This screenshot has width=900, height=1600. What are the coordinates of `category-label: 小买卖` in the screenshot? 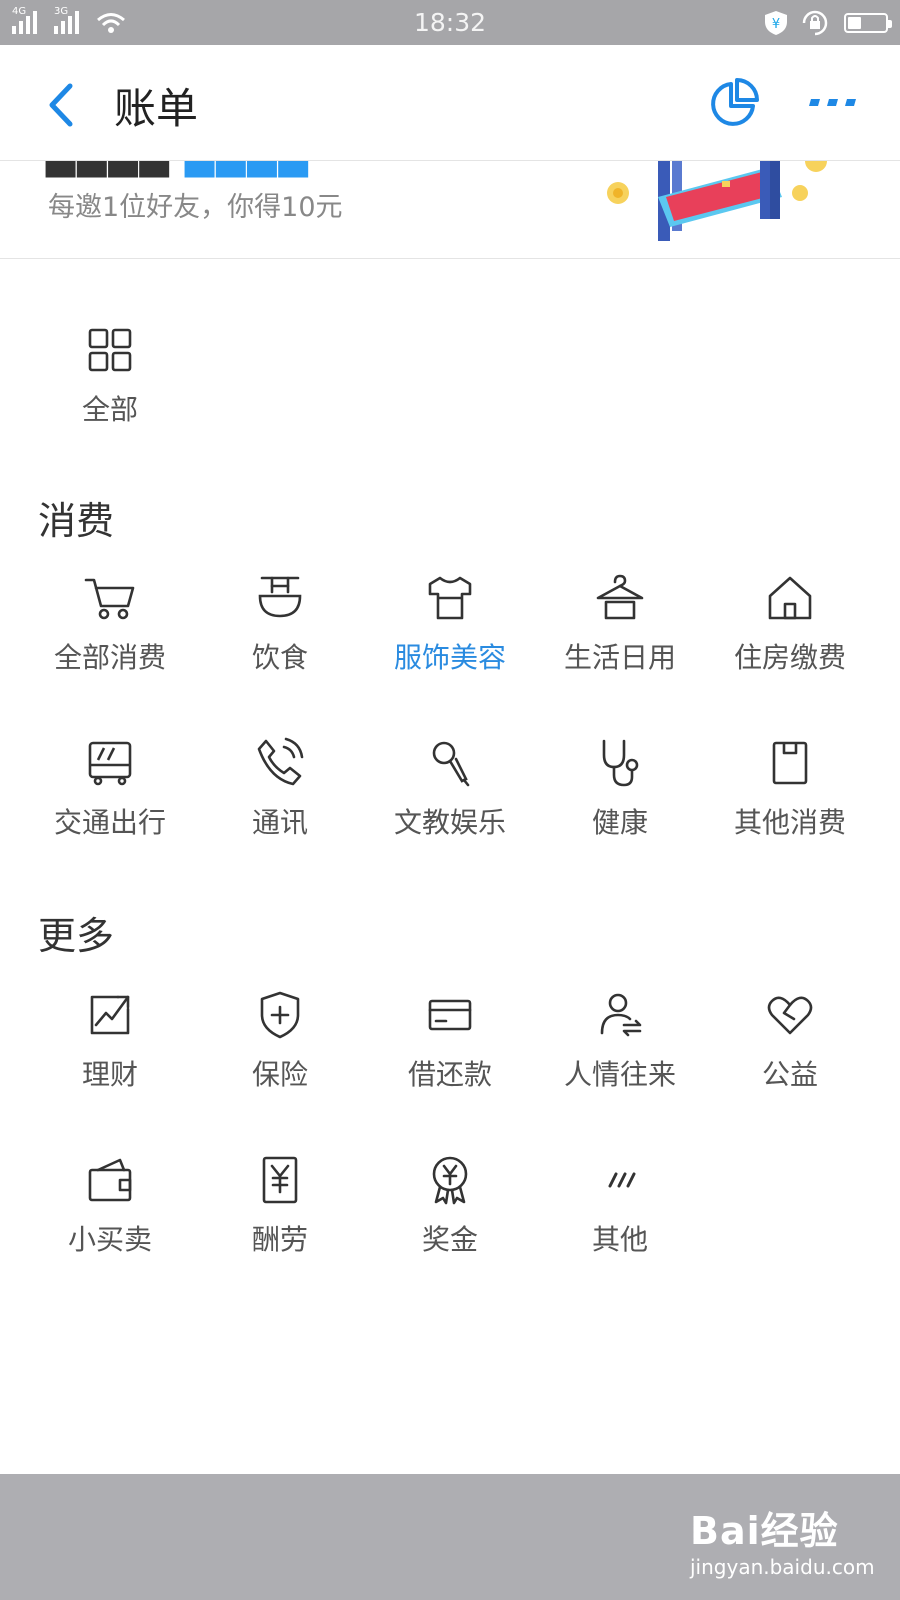 It's located at (109, 1239).